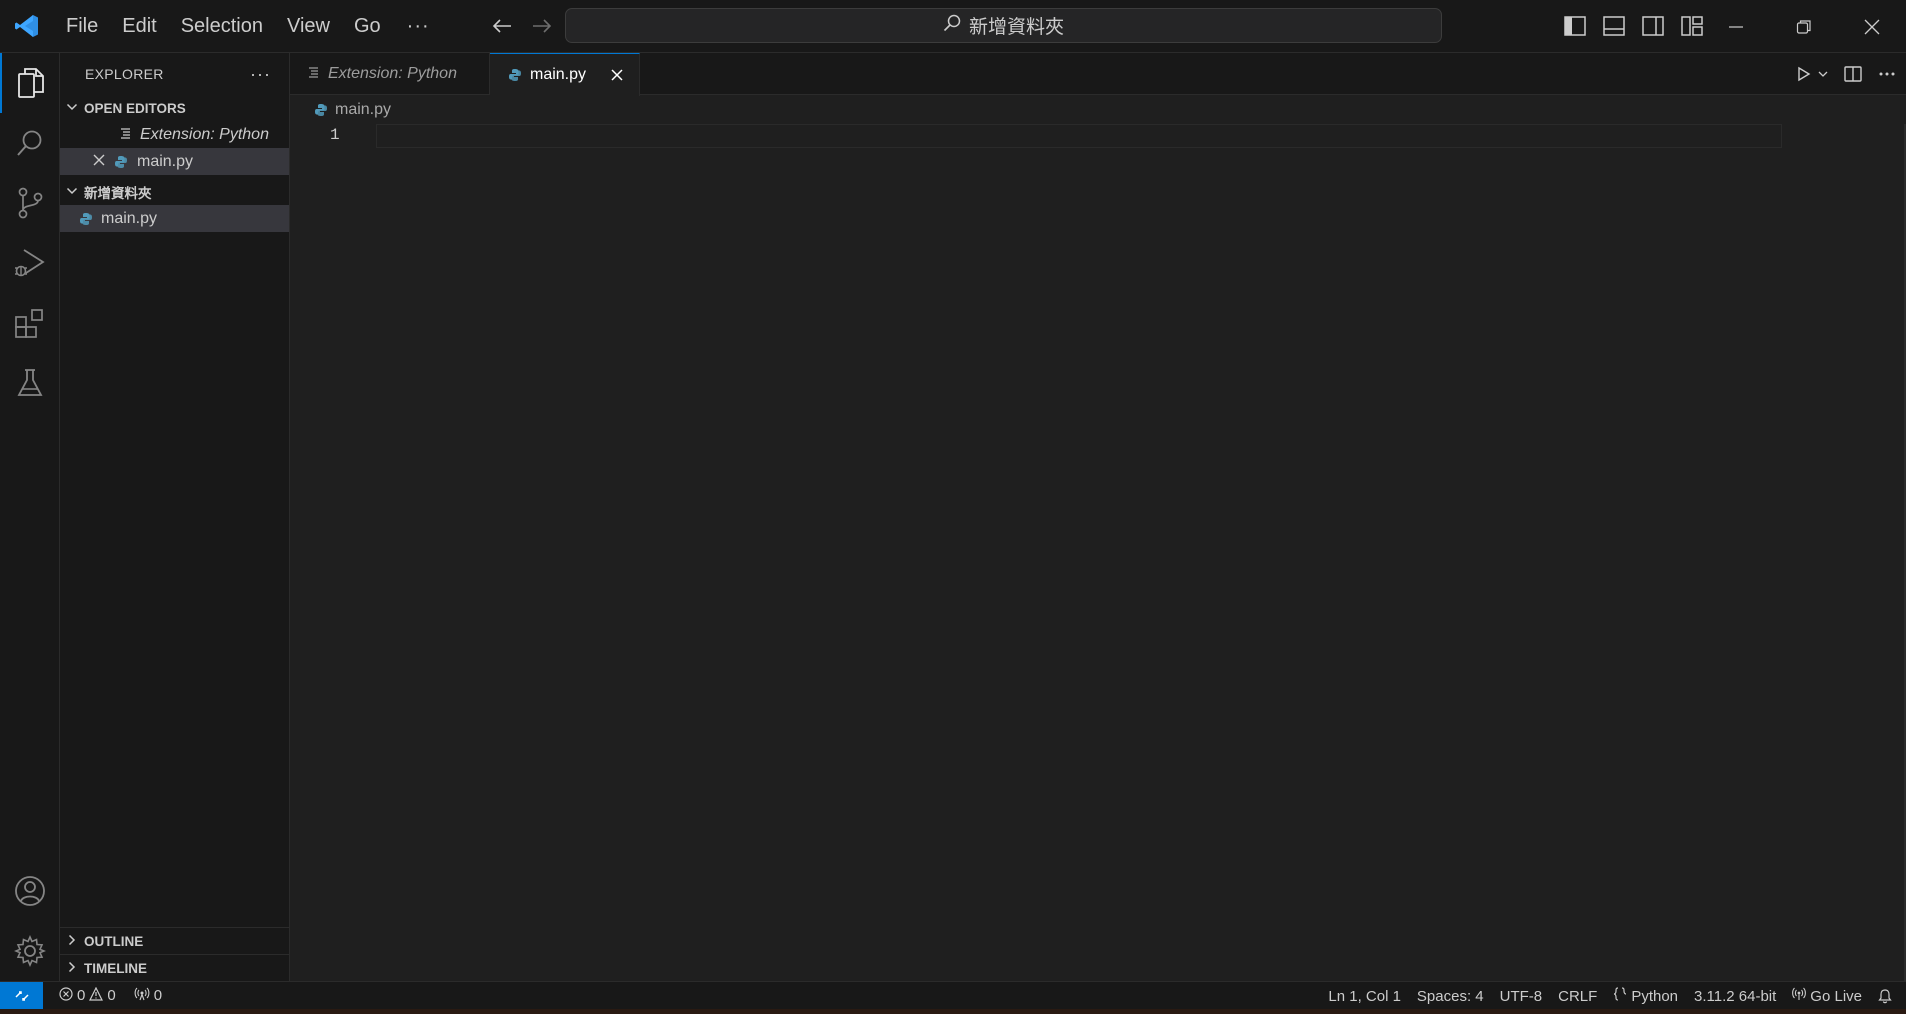 The width and height of the screenshot is (1906, 1014). What do you see at coordinates (82, 26) in the screenshot?
I see `menu-file: File` at bounding box center [82, 26].